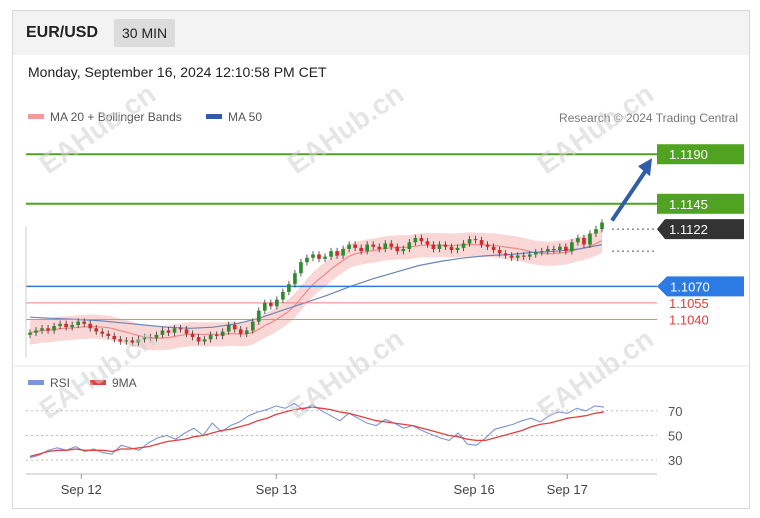 This screenshot has width=760, height=518. What do you see at coordinates (688, 204) in the screenshot?
I see `level-value: 1.1145` at bounding box center [688, 204].